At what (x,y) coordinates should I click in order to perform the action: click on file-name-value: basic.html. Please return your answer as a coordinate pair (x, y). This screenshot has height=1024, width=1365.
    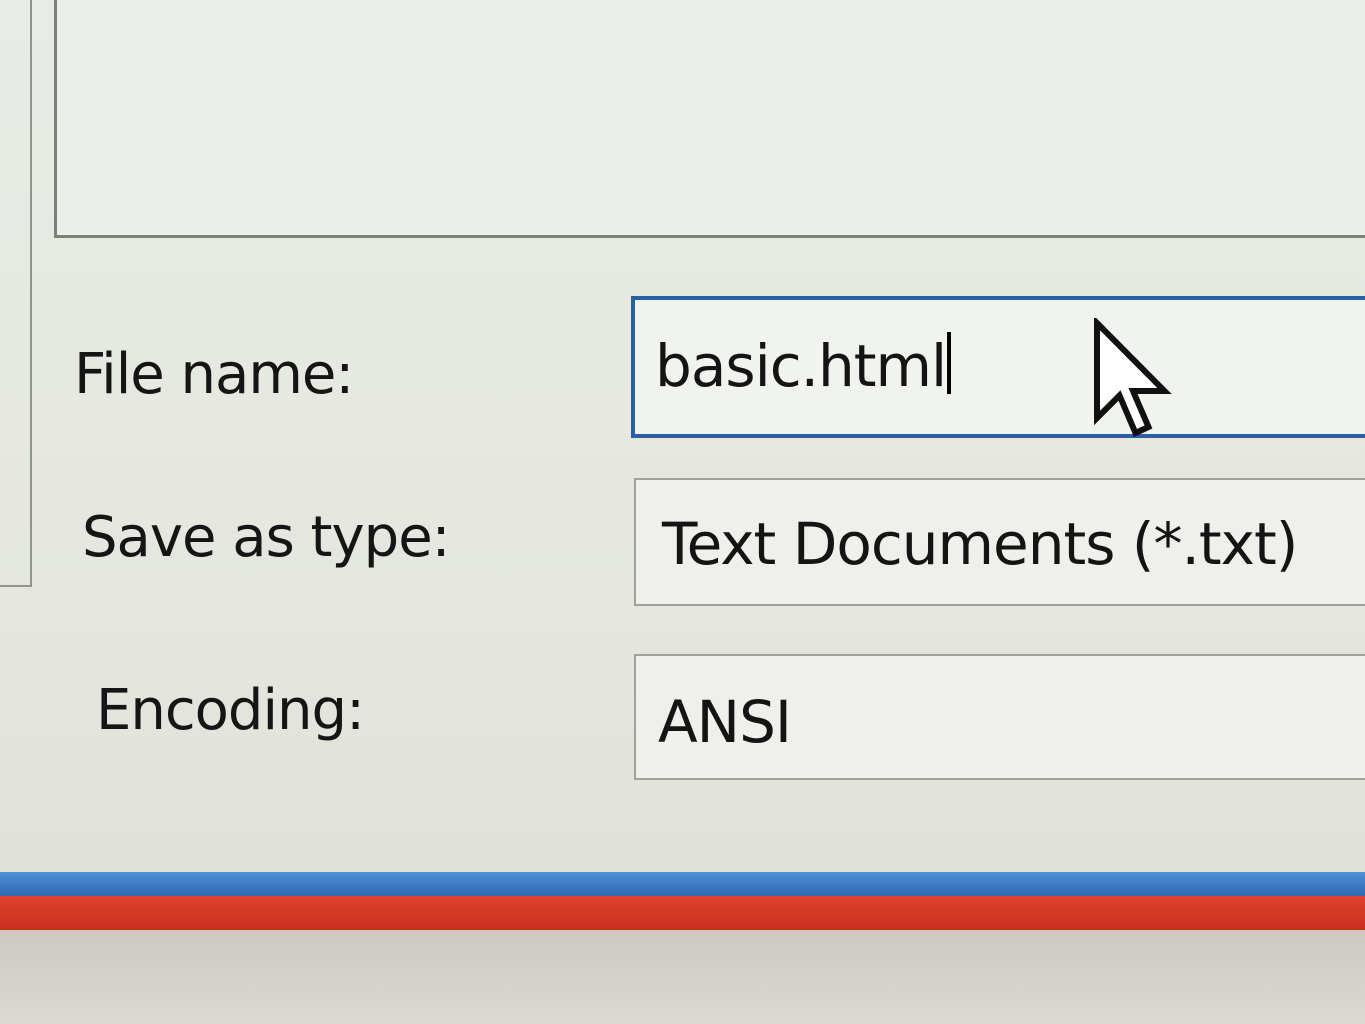
    Looking at the image, I should click on (801, 366).